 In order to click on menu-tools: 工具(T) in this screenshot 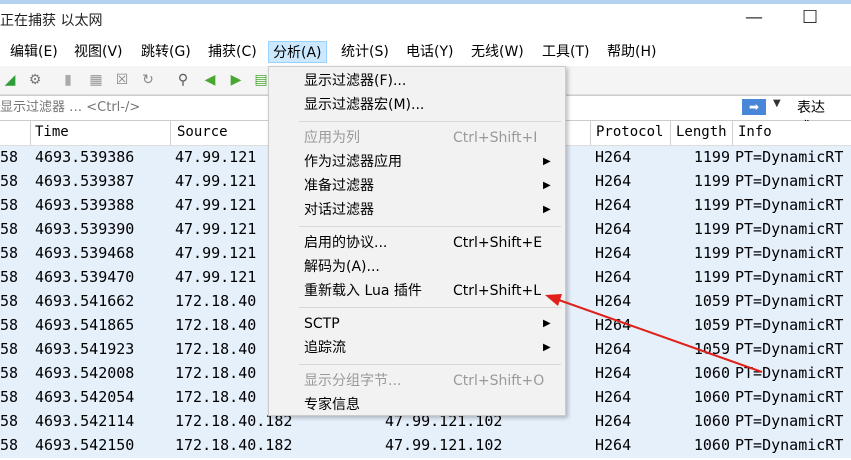, I will do `click(565, 52)`.